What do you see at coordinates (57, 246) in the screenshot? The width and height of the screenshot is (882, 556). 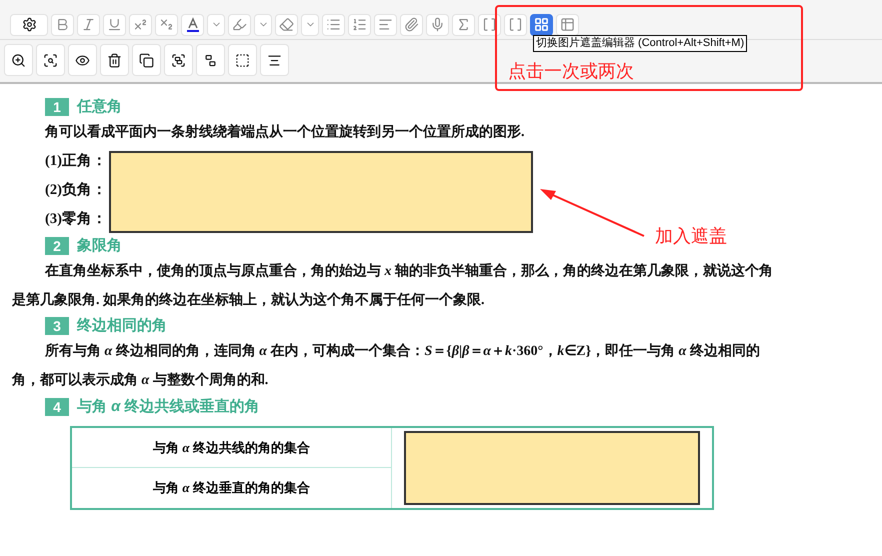 I see `section-number: 2` at bounding box center [57, 246].